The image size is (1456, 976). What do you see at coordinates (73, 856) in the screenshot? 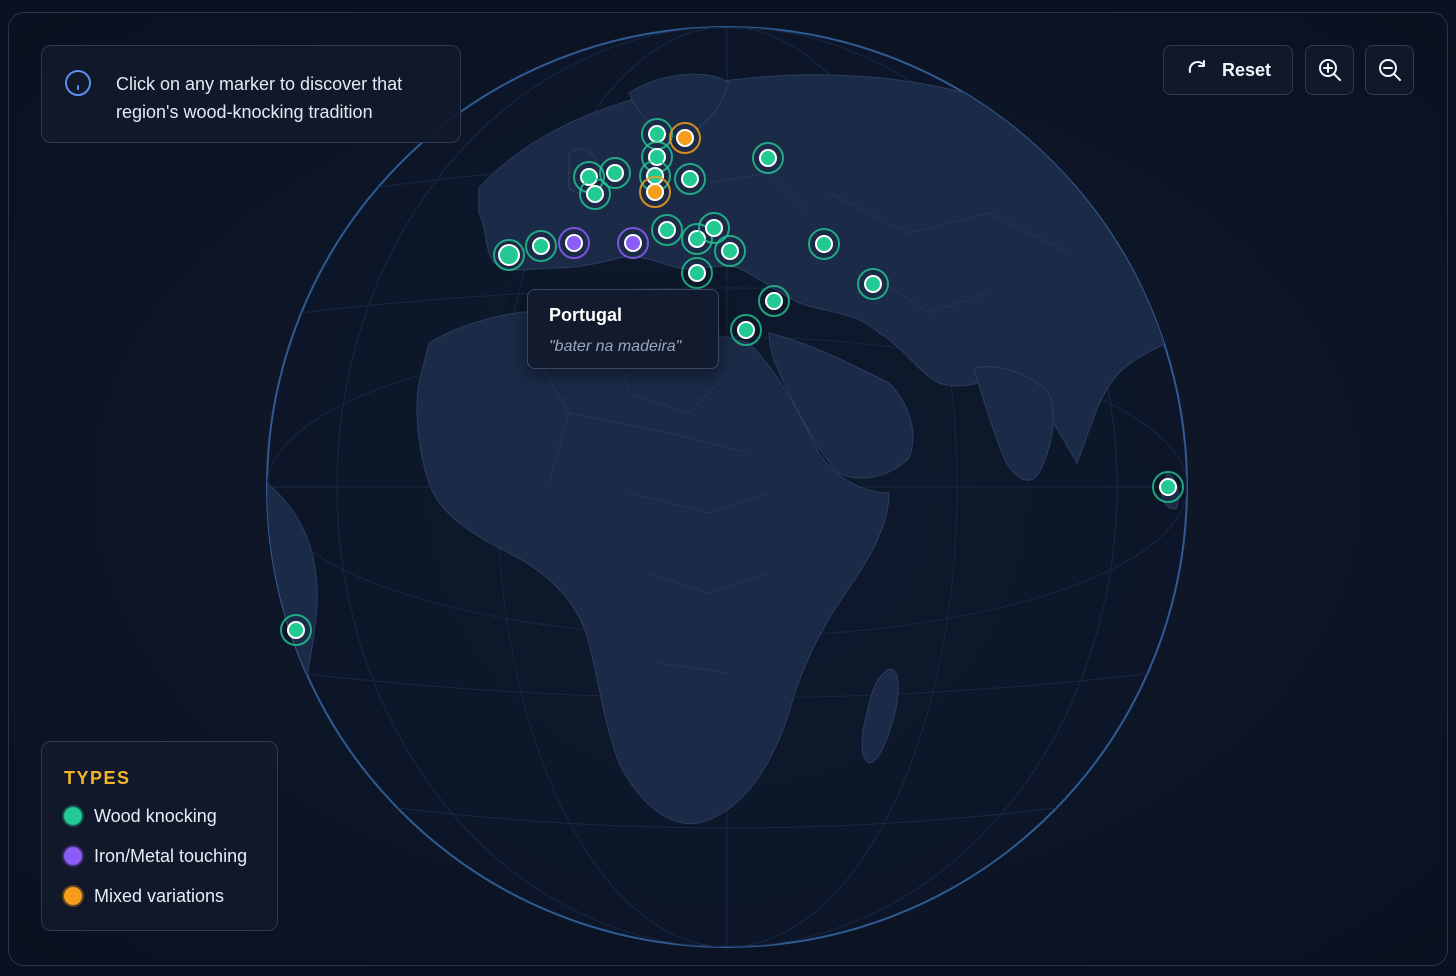
I see `legend-dot-iron` at bounding box center [73, 856].